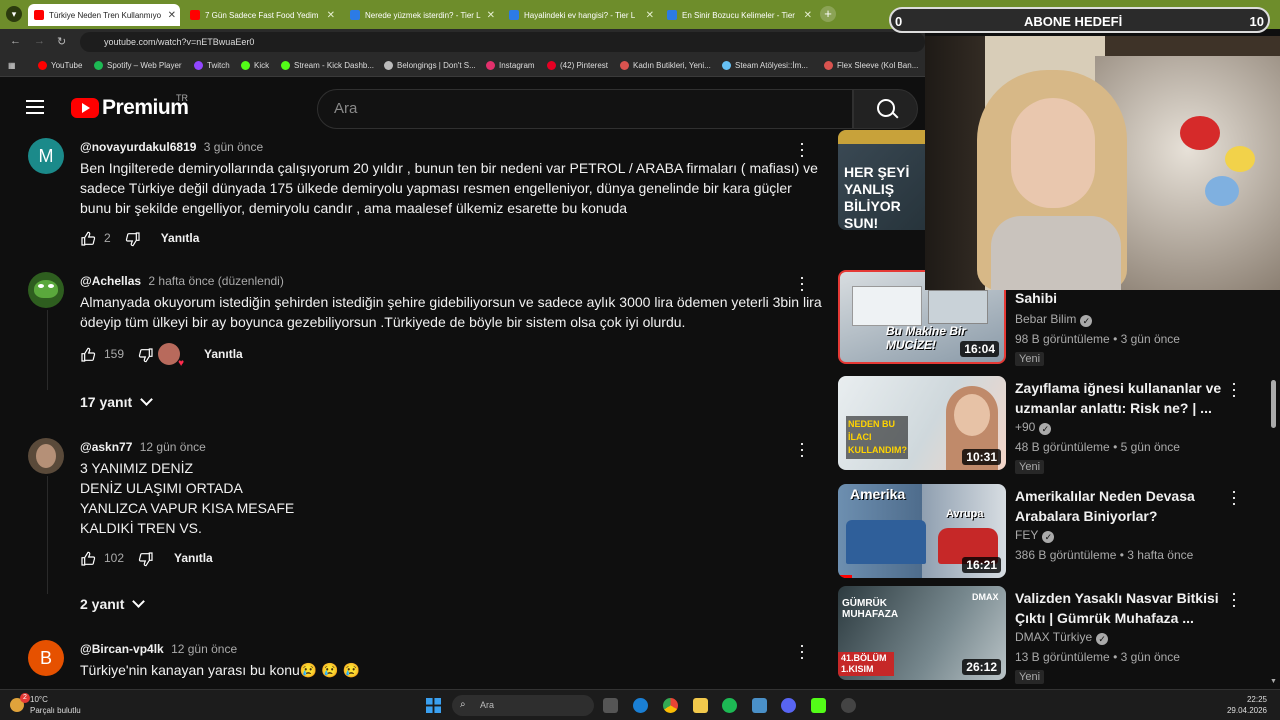 The width and height of the screenshot is (1280, 720). What do you see at coordinates (870, 609) in the screenshot?
I see `thumbnail-text: GÜMRÜK MUHAFAZA` at bounding box center [870, 609].